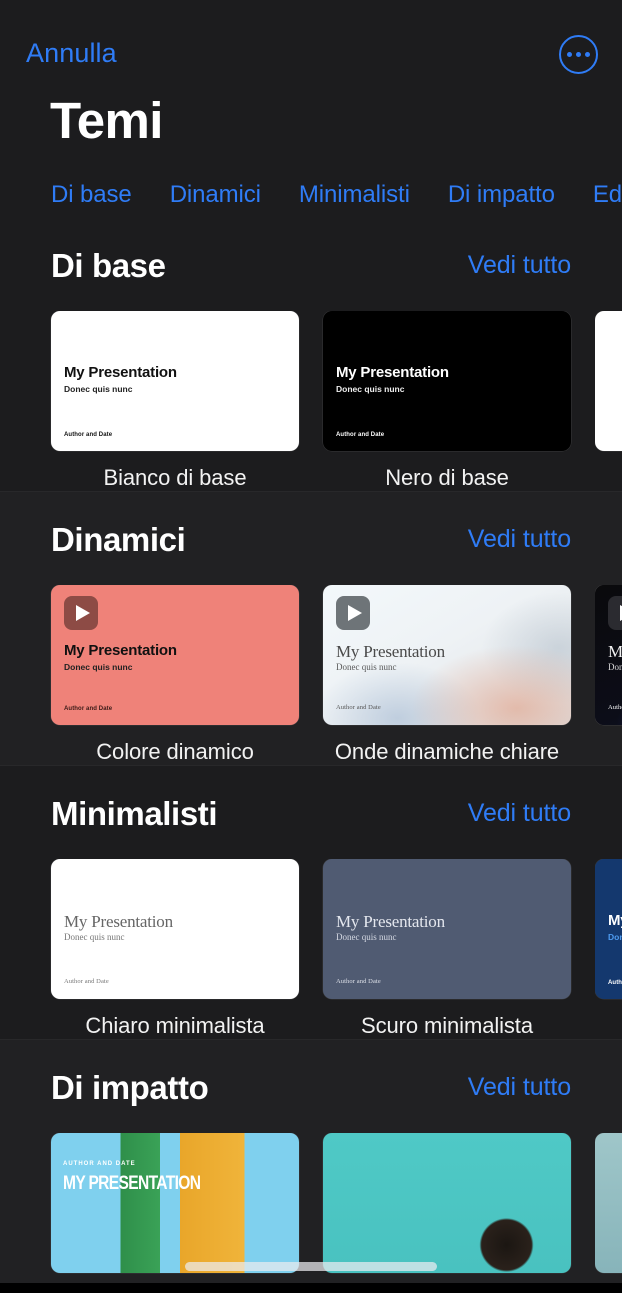 This screenshot has width=622, height=1293. I want to click on section-header: Minimalisti Vedi tutto, so click(311, 814).